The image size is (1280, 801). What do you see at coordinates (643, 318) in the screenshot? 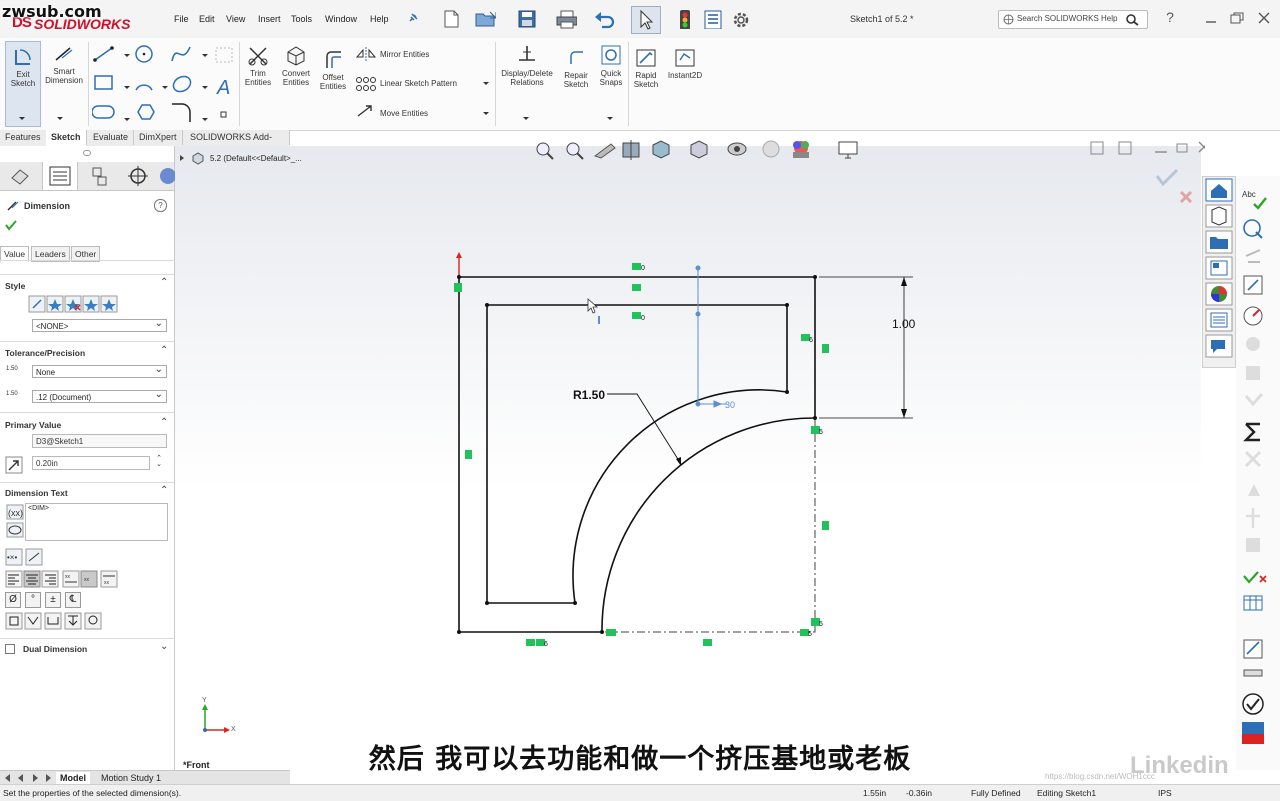
I see `relation-label: 0` at bounding box center [643, 318].